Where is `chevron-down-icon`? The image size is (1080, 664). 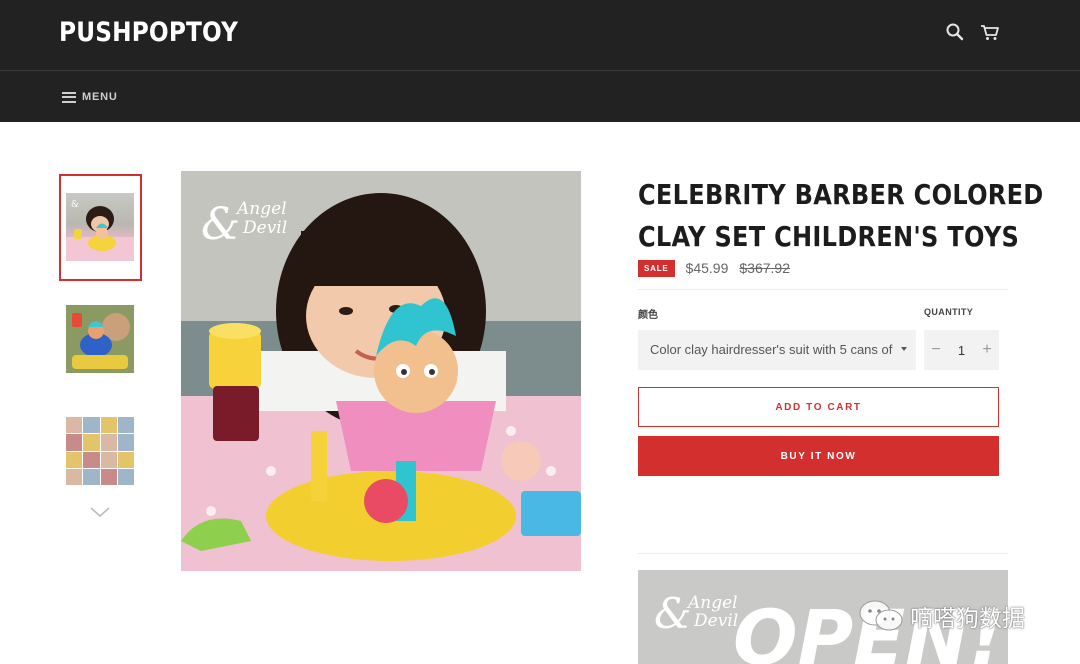 chevron-down-icon is located at coordinates (100, 512).